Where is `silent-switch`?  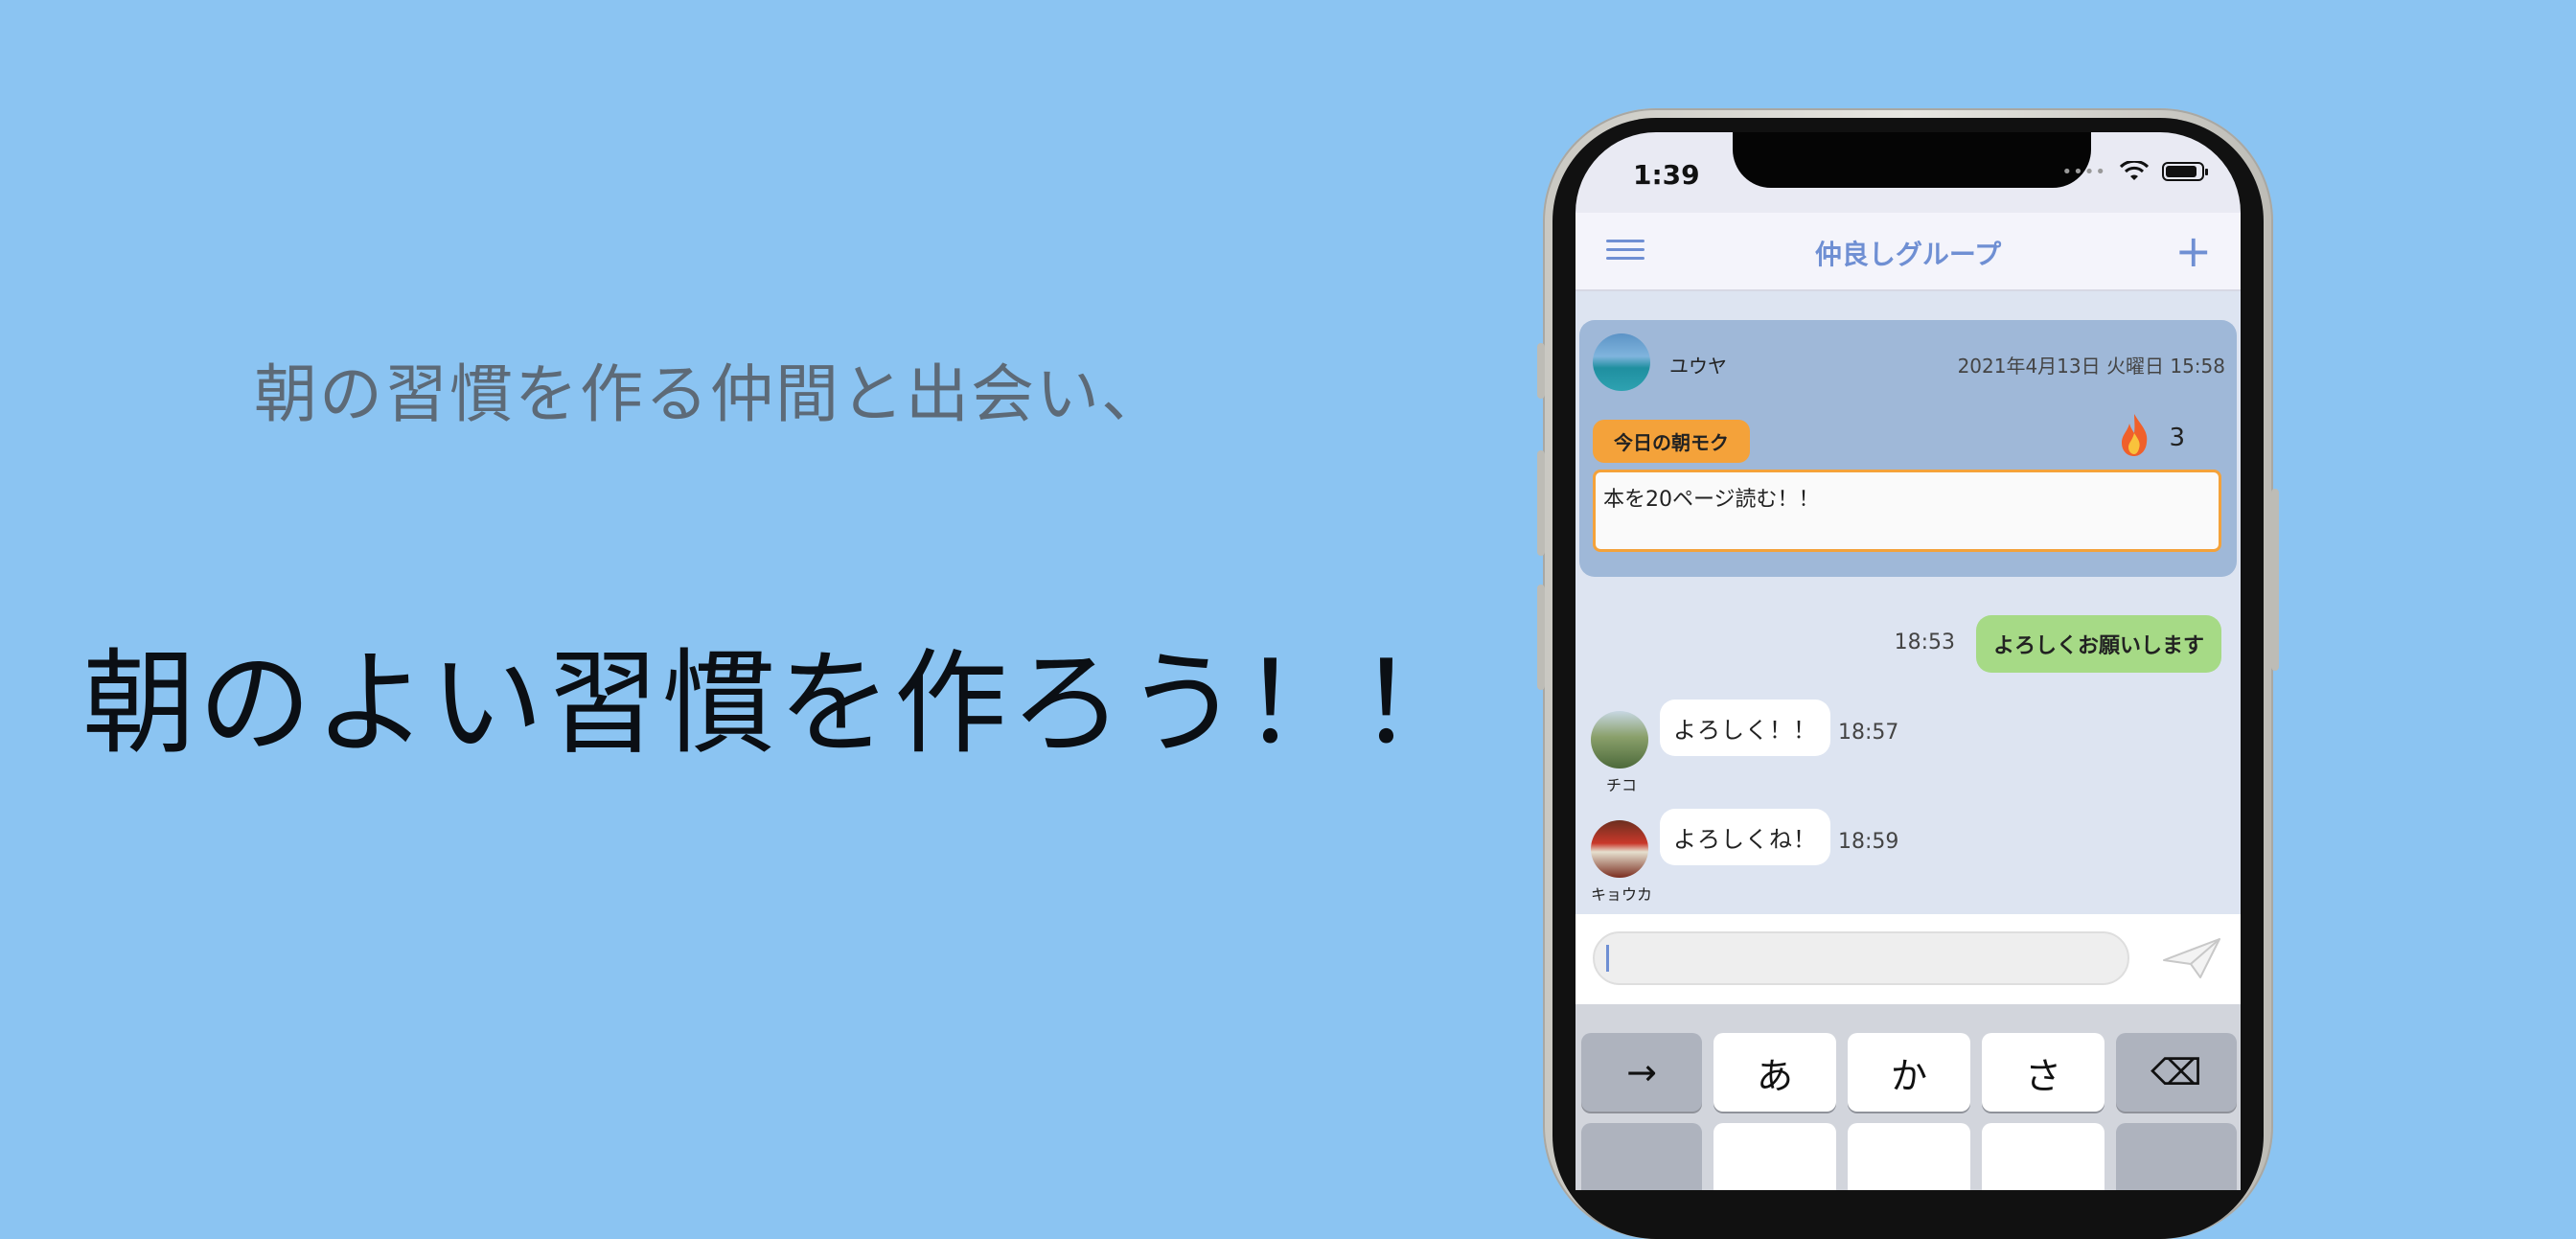 silent-switch is located at coordinates (1541, 371).